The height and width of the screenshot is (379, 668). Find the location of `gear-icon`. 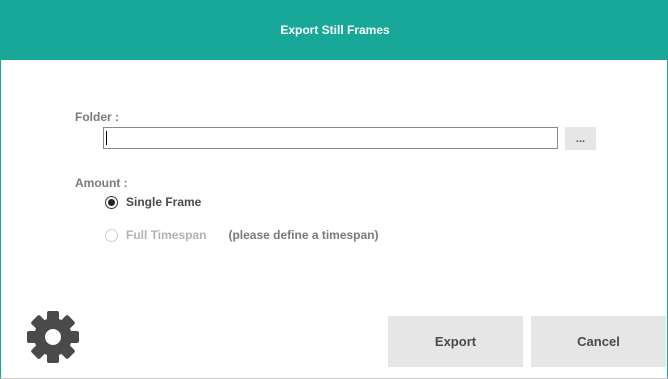

gear-icon is located at coordinates (53, 337).